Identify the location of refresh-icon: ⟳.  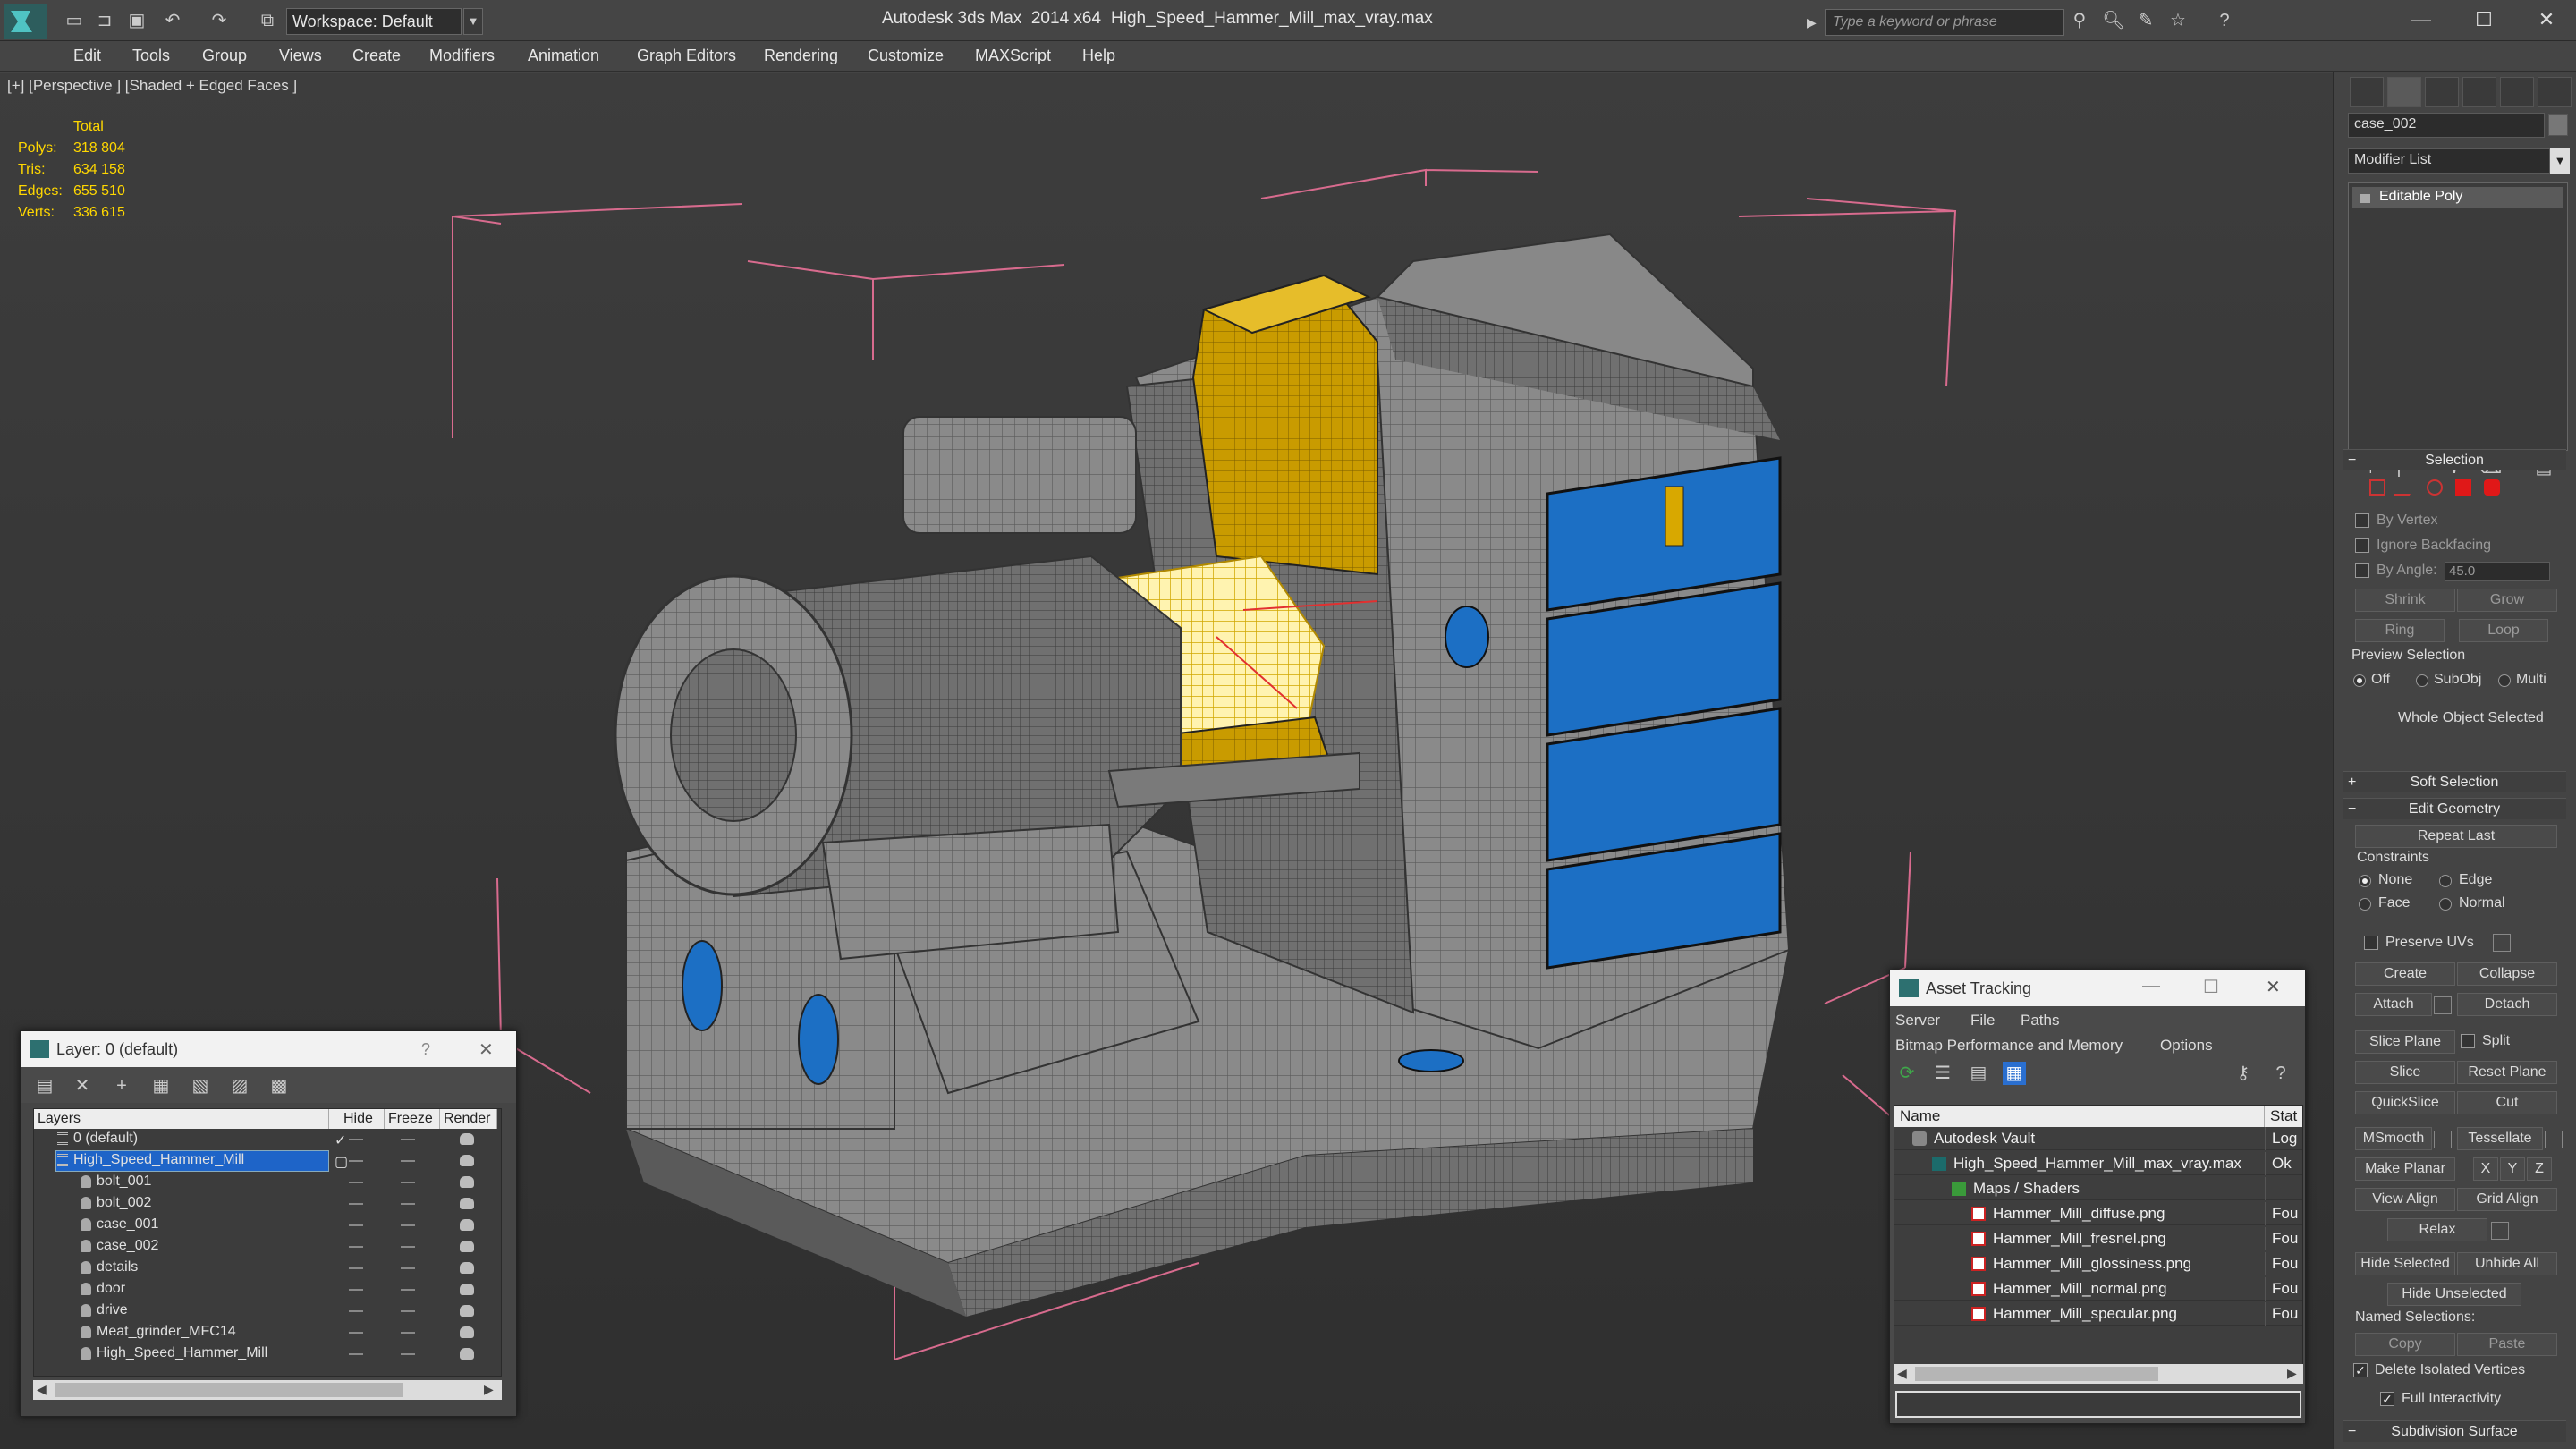
(1907, 1073).